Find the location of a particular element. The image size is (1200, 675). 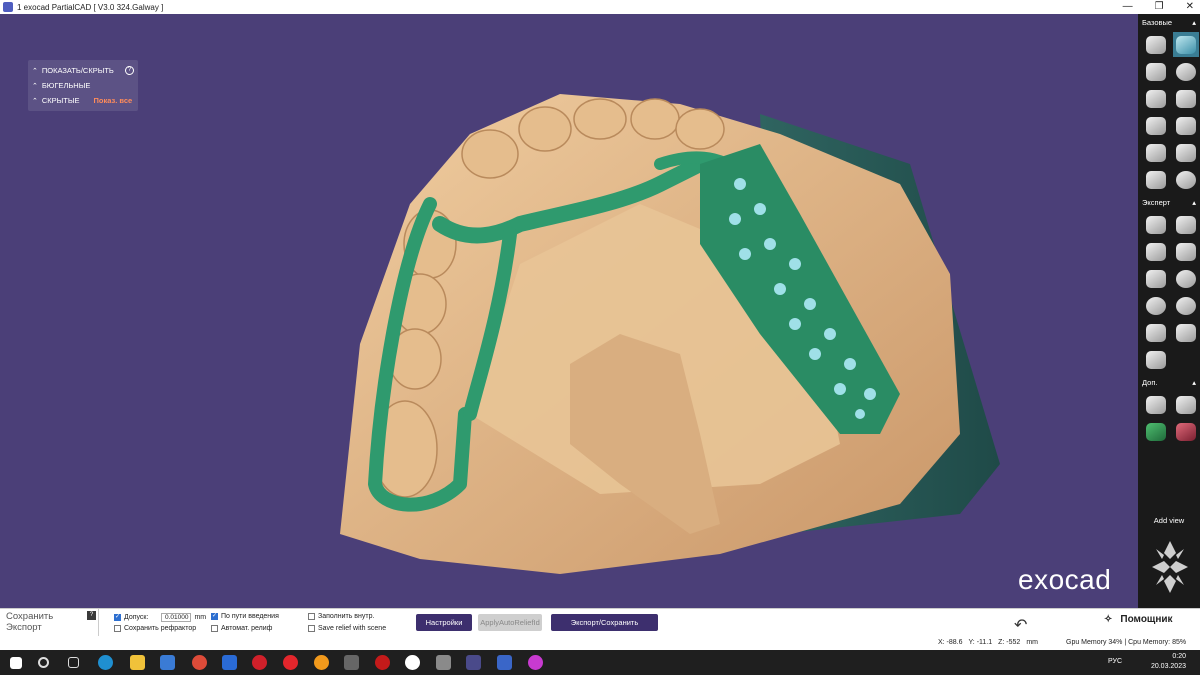

hidden-group-toggle: ⌃ СКРЫТЫЕ Показ. все is located at coordinates (83, 100).